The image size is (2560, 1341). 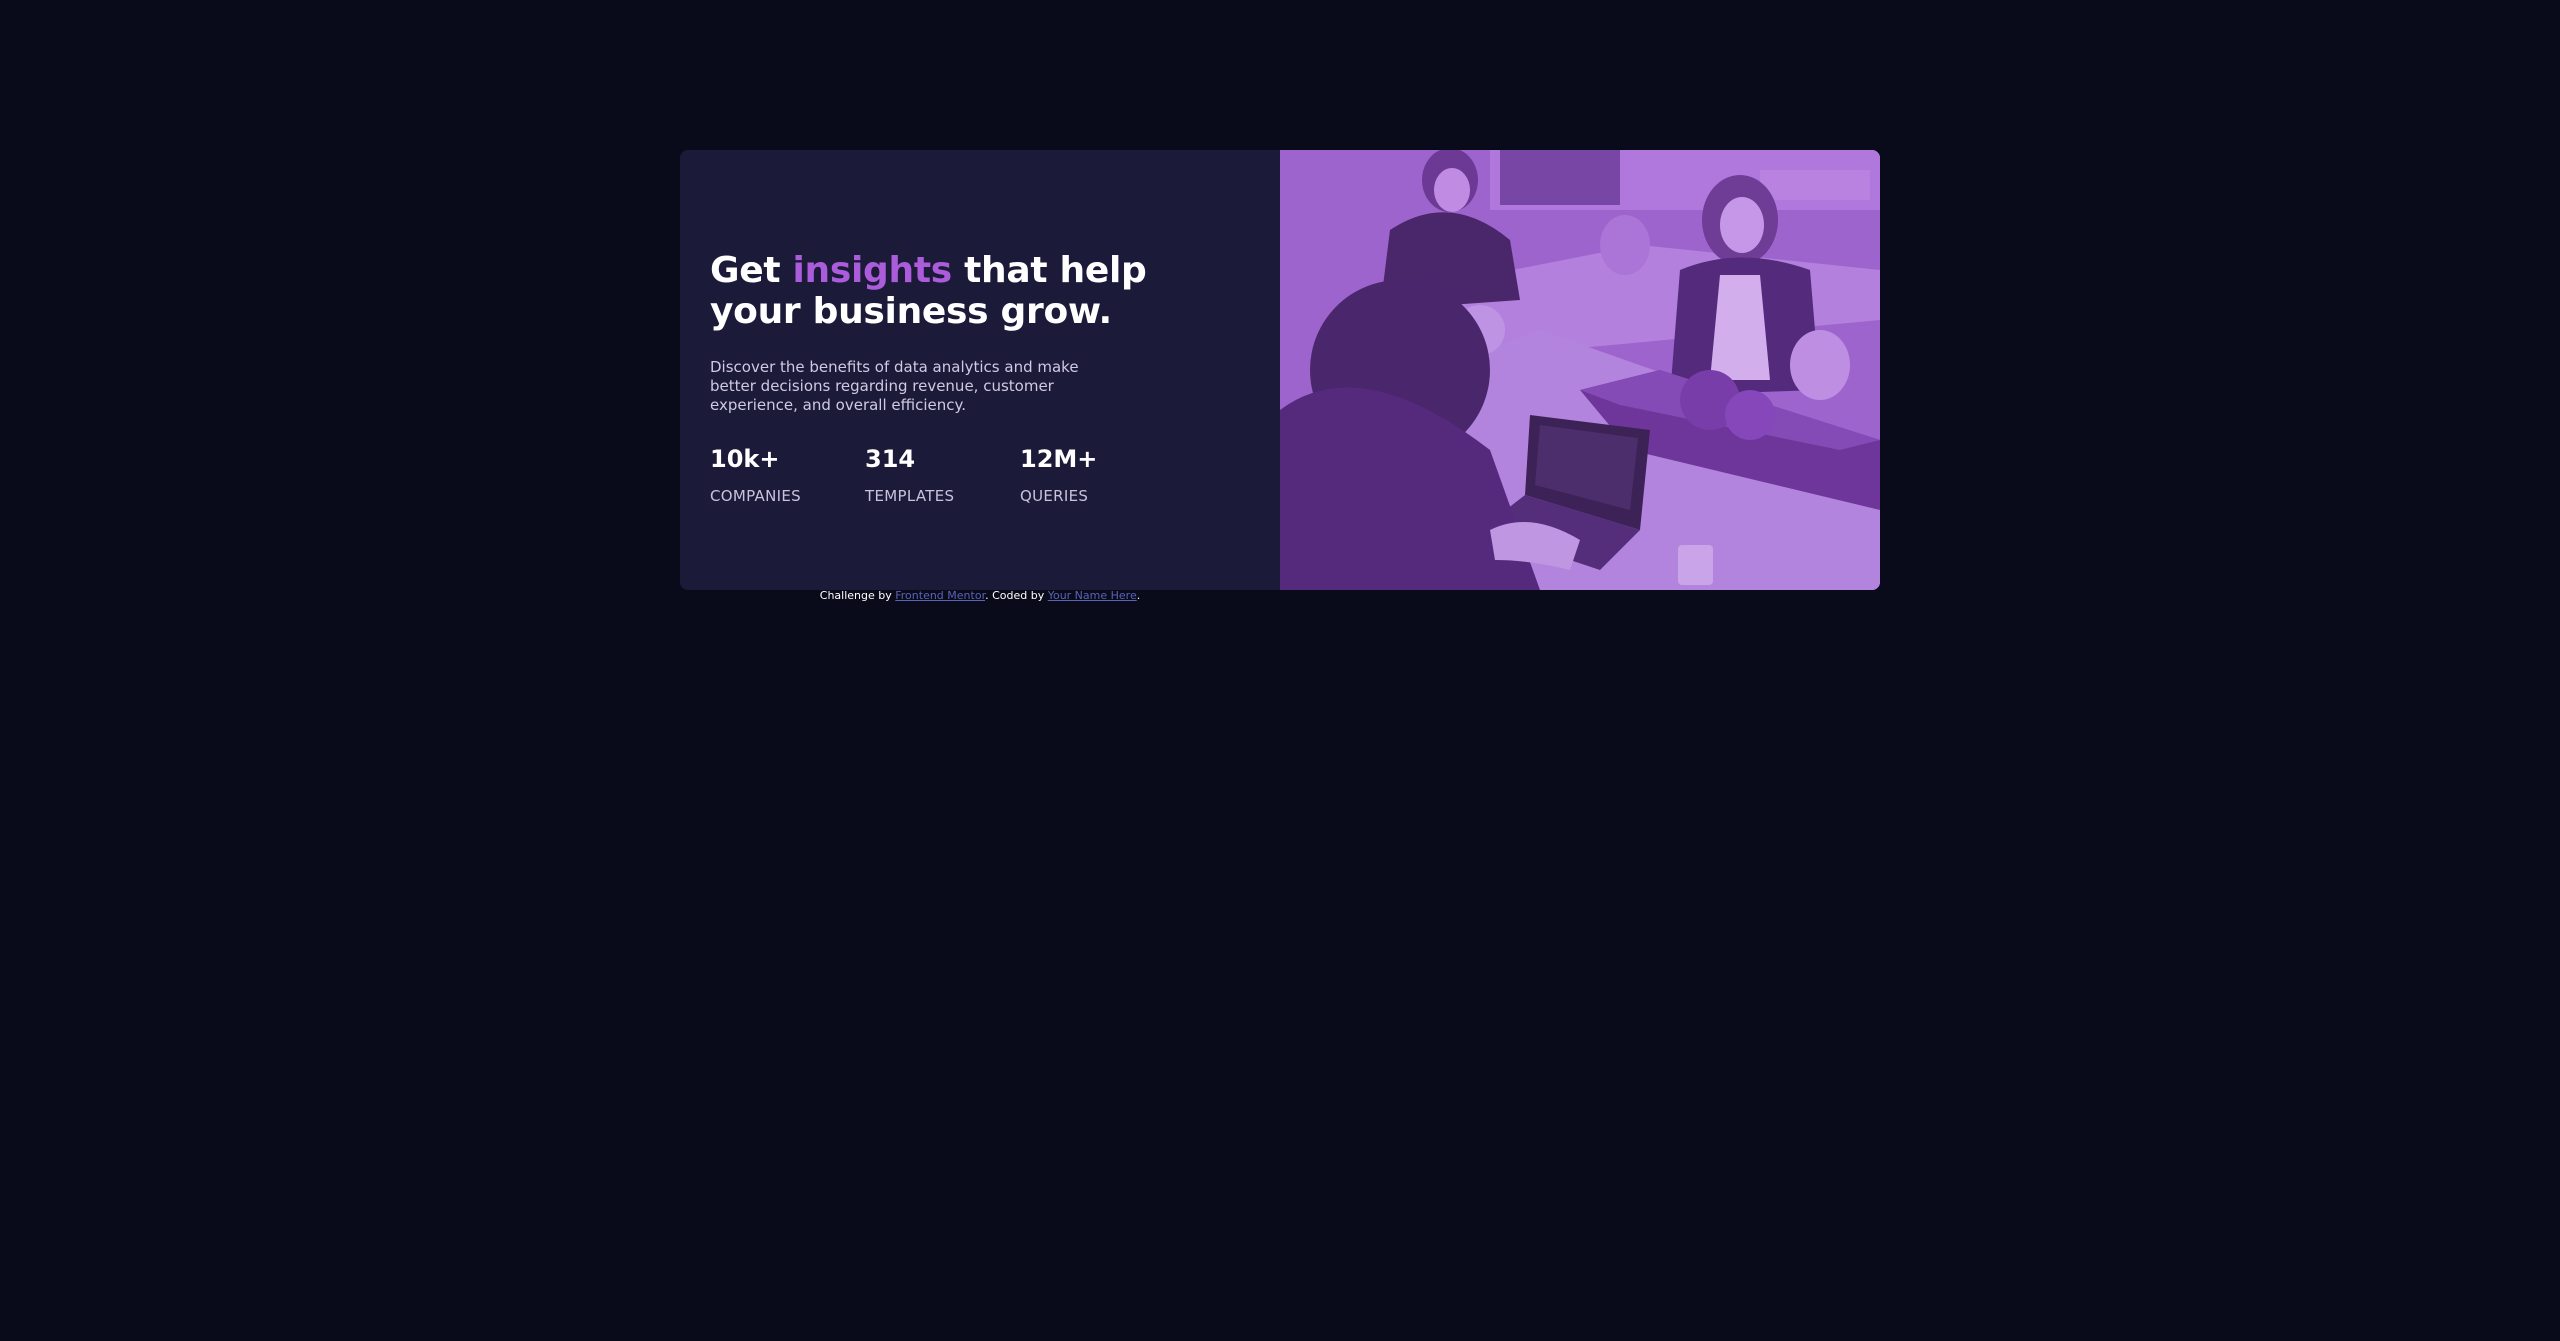 What do you see at coordinates (1097, 475) in the screenshot?
I see `stat-queries: 12M+ QUERIES` at bounding box center [1097, 475].